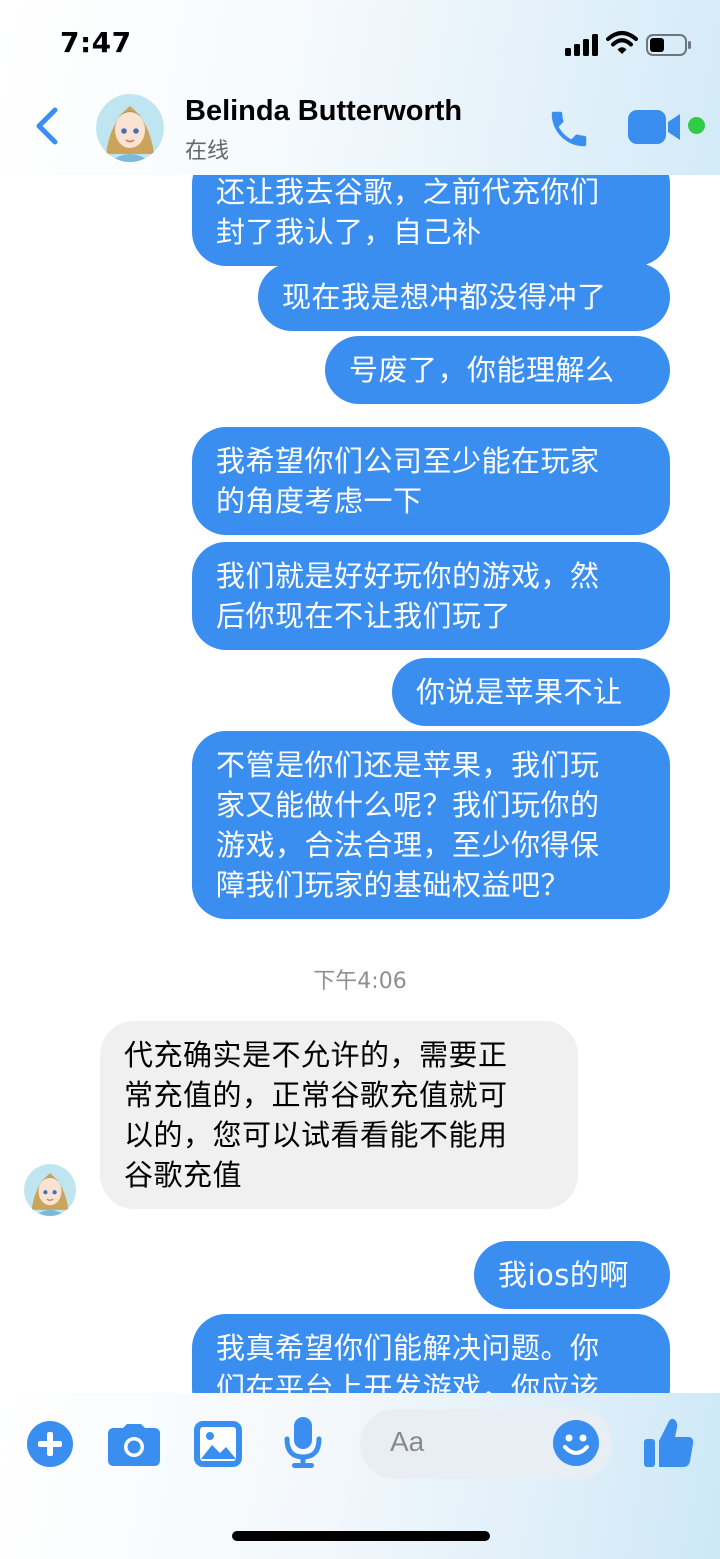 This screenshot has height=1559, width=720. What do you see at coordinates (218, 1444) in the screenshot?
I see `photo-icon` at bounding box center [218, 1444].